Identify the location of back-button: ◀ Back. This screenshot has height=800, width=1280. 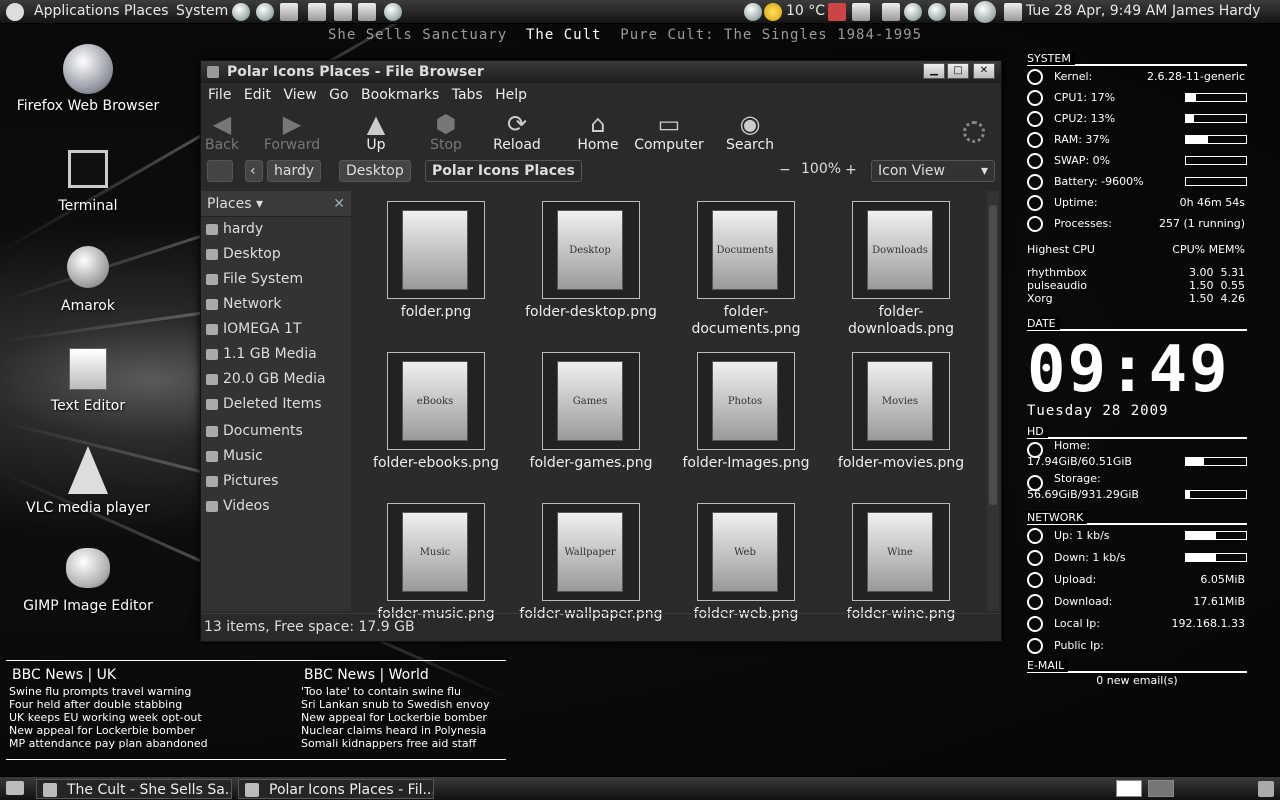
(222, 132).